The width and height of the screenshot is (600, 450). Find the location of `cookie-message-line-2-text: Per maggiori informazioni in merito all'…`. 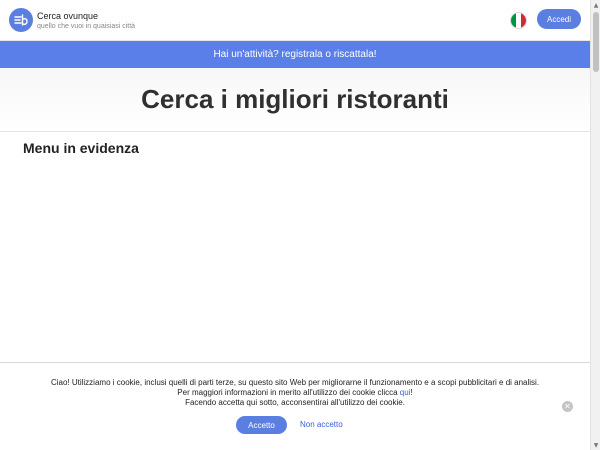

cookie-message-line-2-text: Per maggiori informazioni in merito all'… is located at coordinates (288, 392).